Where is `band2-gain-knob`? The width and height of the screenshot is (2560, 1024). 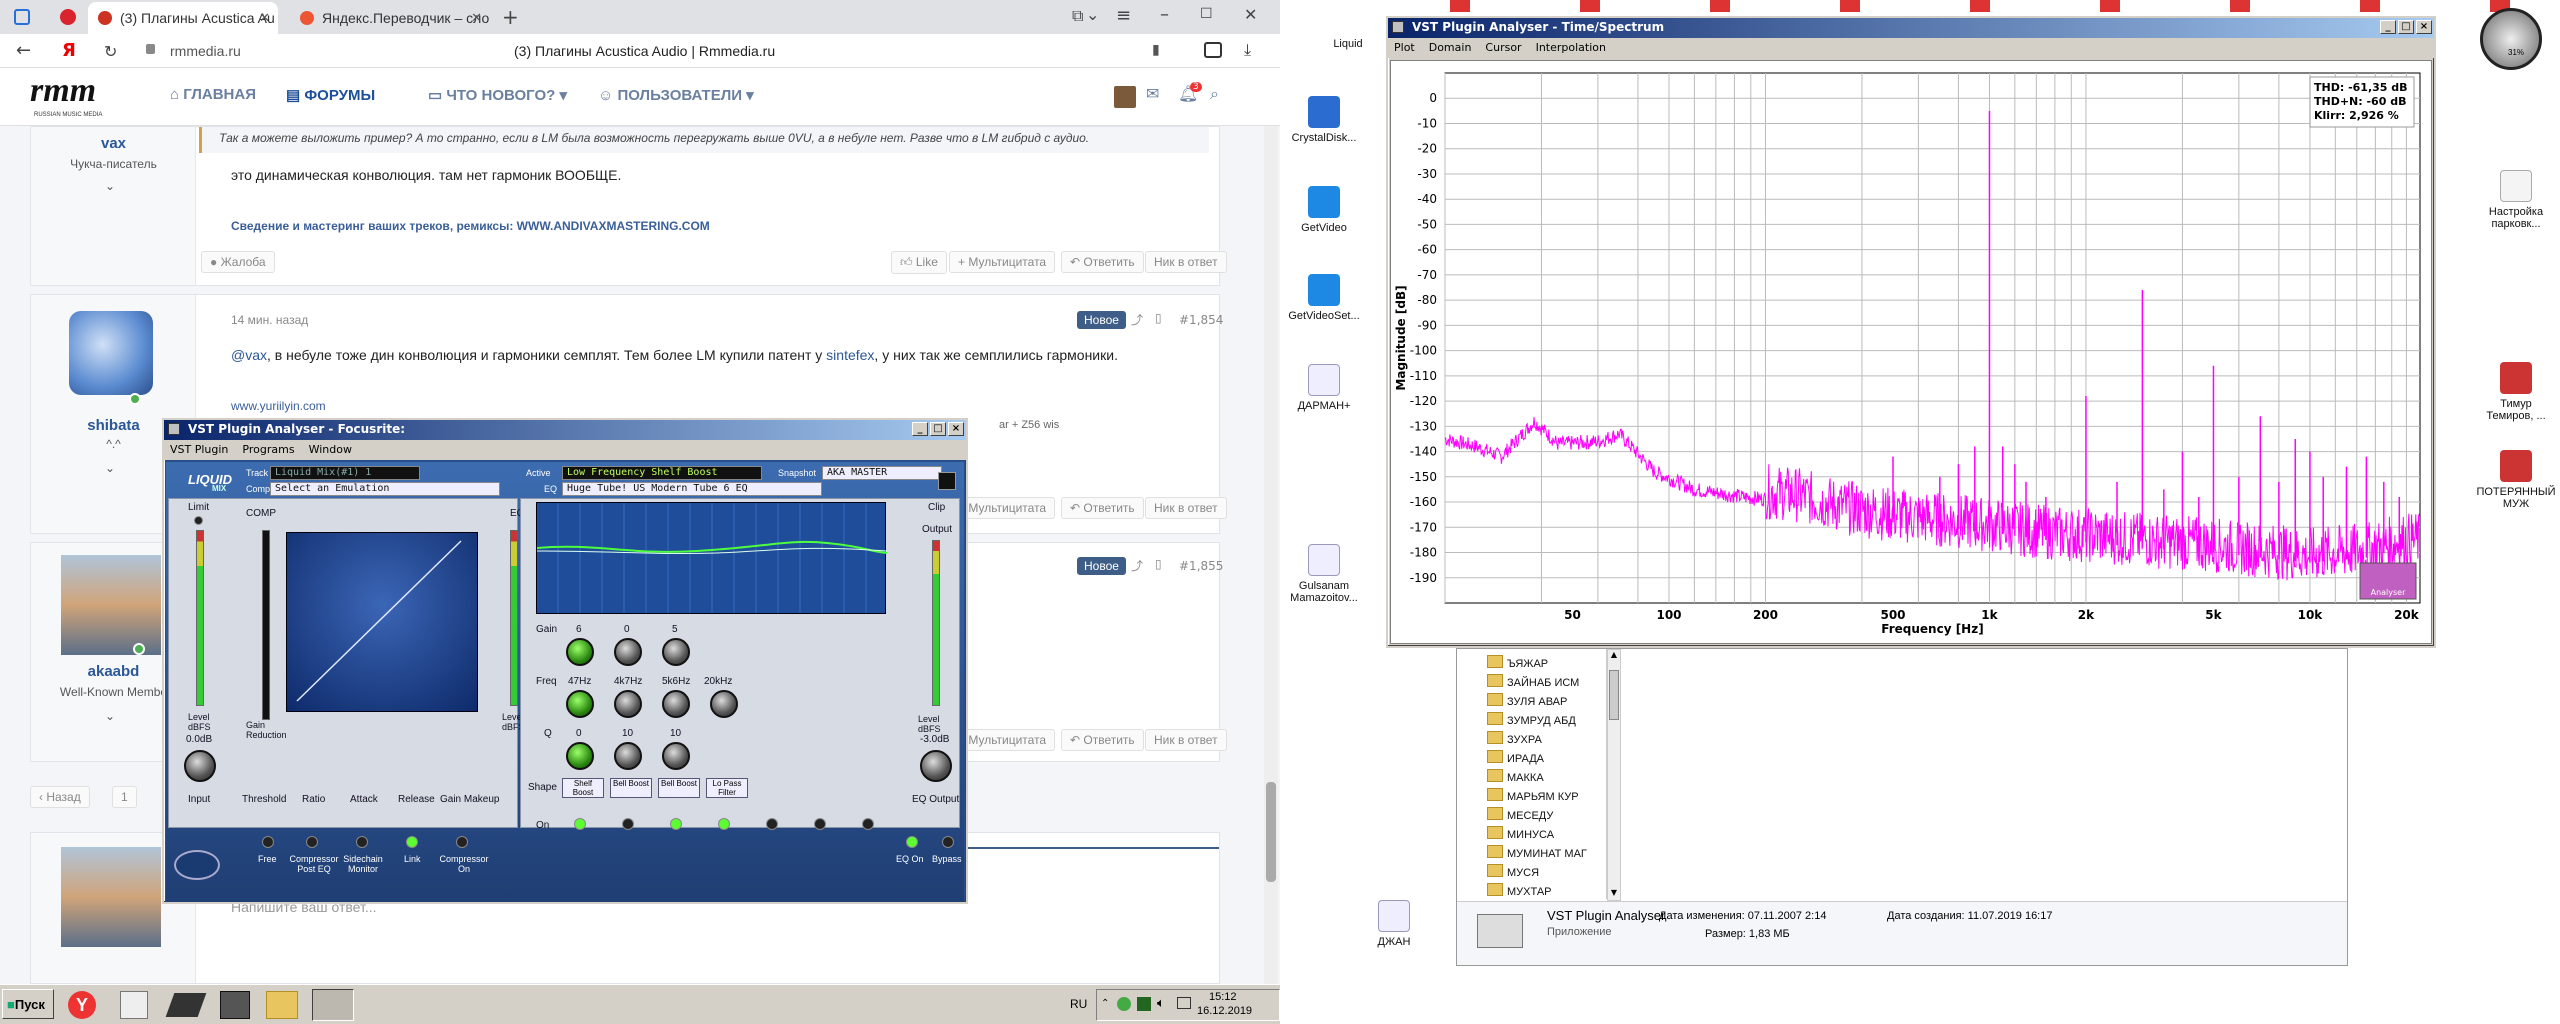 band2-gain-knob is located at coordinates (628, 652).